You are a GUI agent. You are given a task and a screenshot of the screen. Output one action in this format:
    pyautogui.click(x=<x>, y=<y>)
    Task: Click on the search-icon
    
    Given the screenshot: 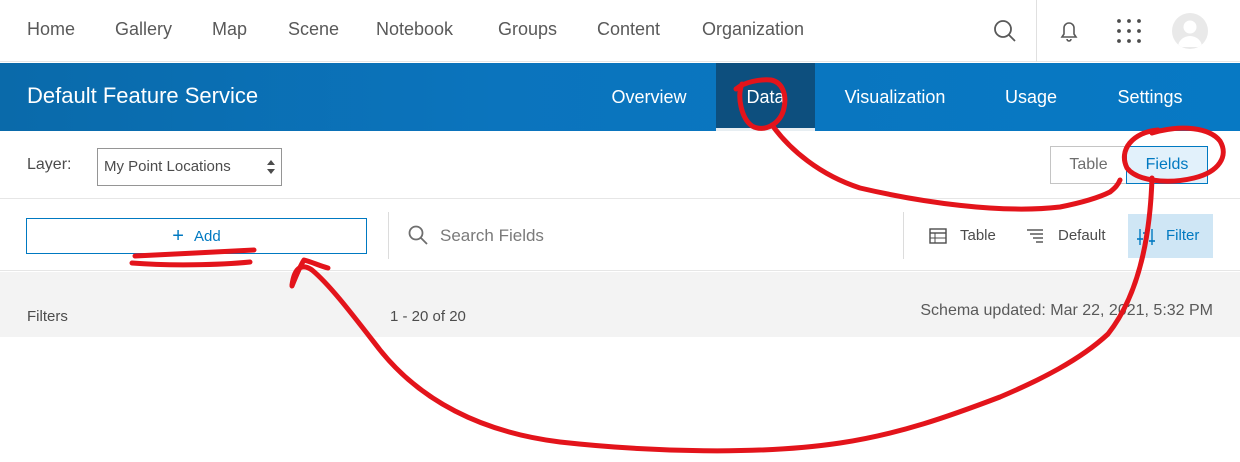 What is the action you would take?
    pyautogui.click(x=1005, y=31)
    